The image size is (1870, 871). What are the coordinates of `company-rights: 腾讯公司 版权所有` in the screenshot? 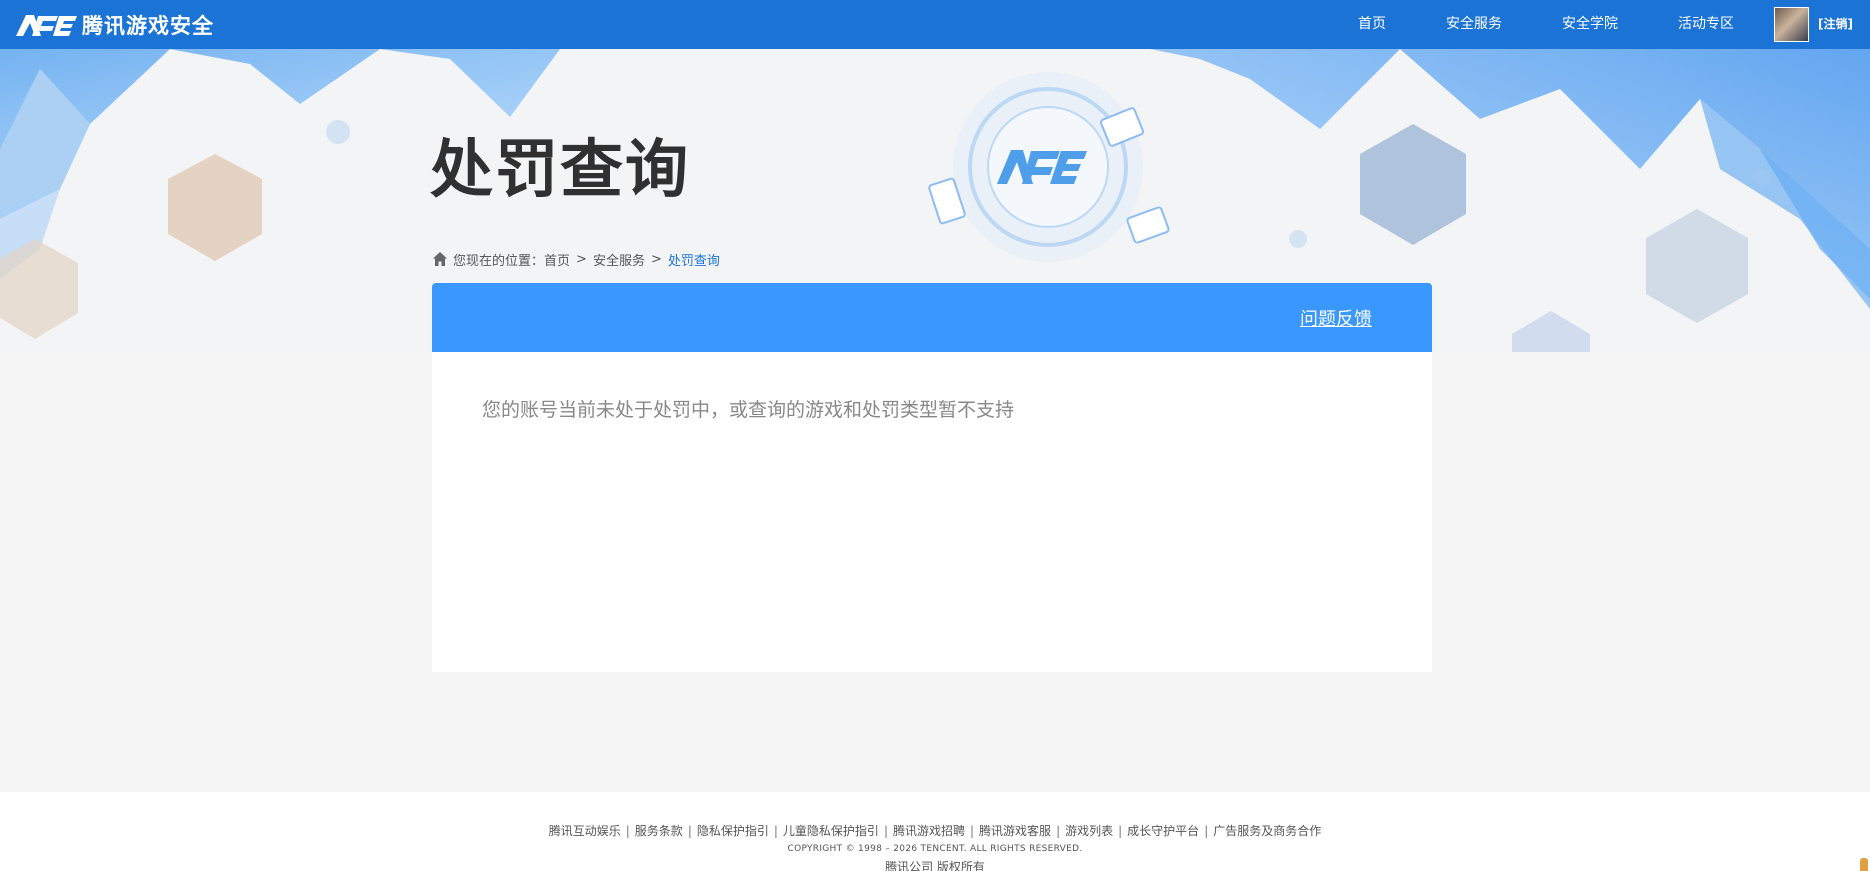 It's located at (935, 865).